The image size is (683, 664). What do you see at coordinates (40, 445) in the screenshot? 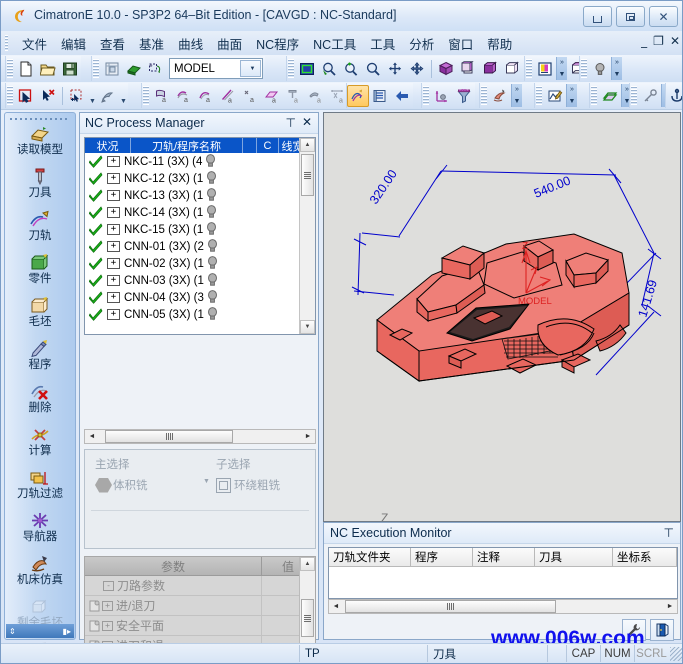
I see `sidebar-item-7: 计算` at bounding box center [40, 445].